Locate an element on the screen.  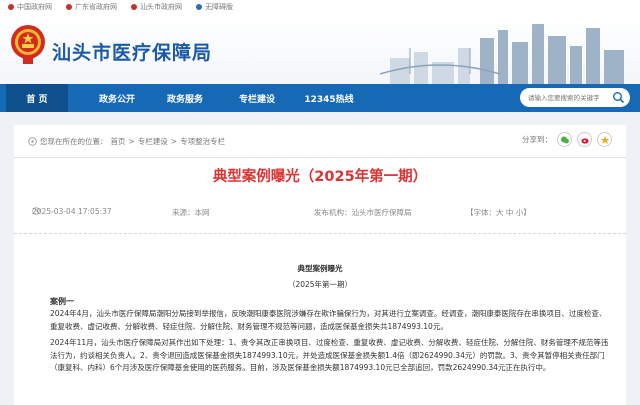
main-nav: 首 页 政务公开 政务服务 专栏建设 12345热线 is located at coordinates (320, 98).